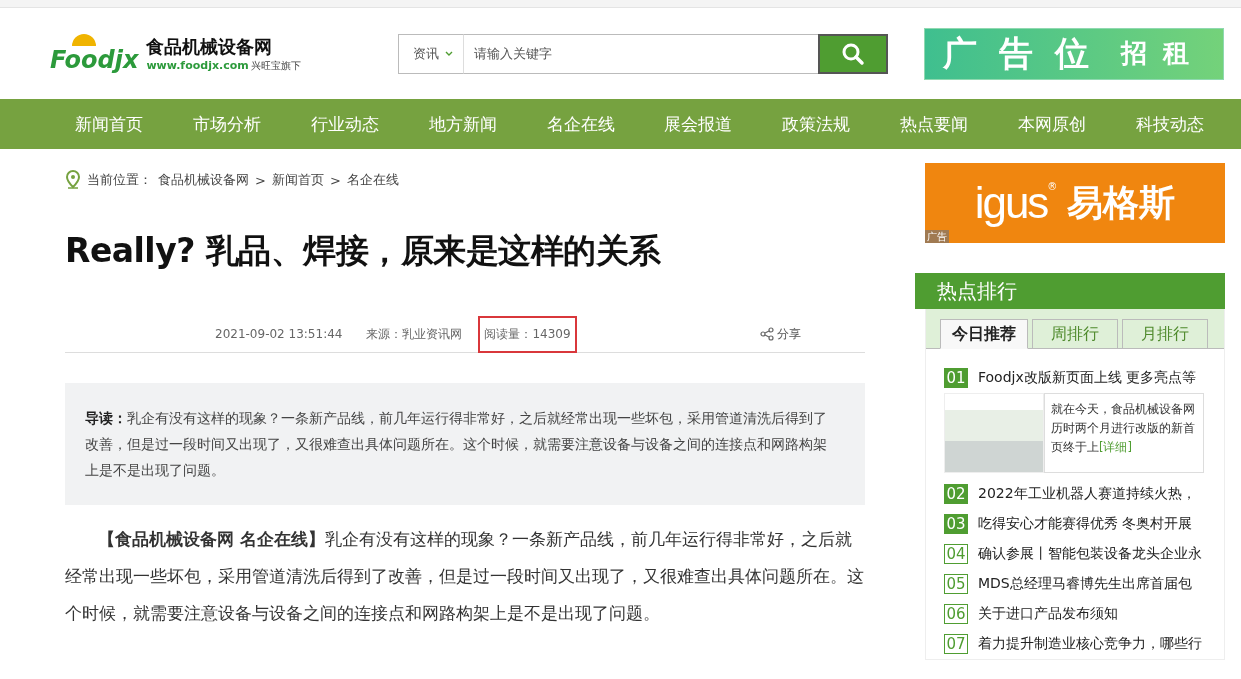 Image resolution: width=1241 pixels, height=679 pixels. I want to click on search-icon, so click(853, 53).